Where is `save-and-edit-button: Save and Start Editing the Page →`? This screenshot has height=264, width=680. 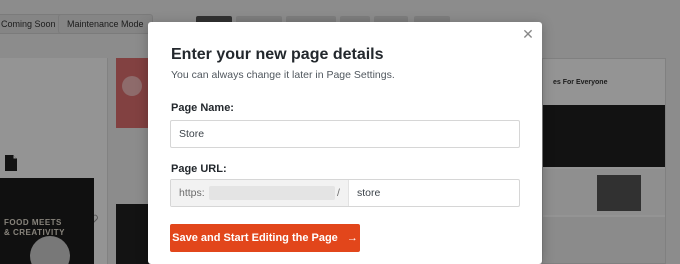 save-and-edit-button: Save and Start Editing the Page → is located at coordinates (265, 238).